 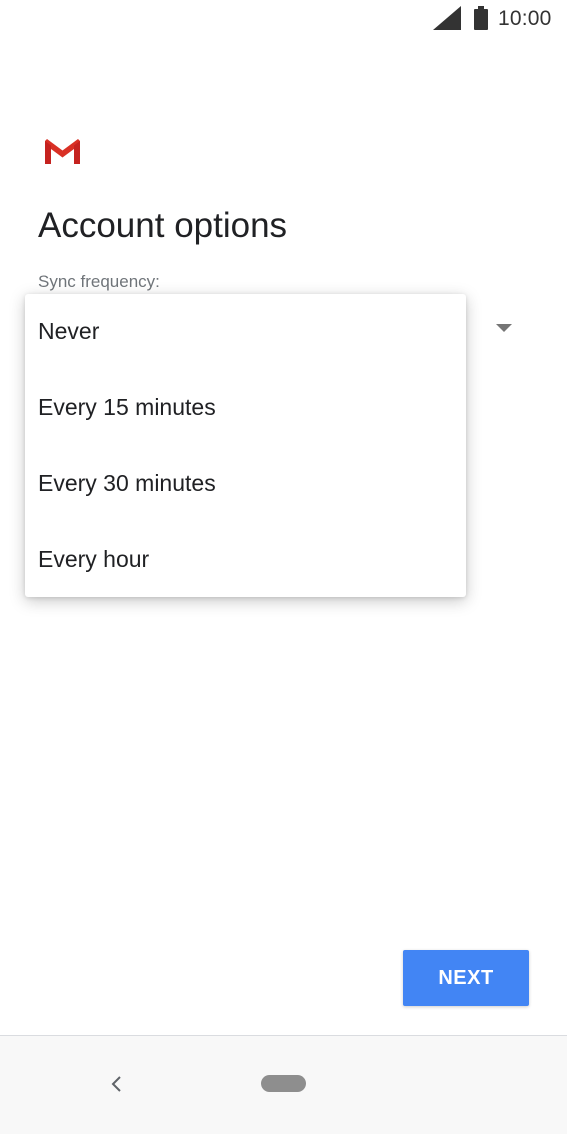 I want to click on gmail-icon, so click(x=62, y=151).